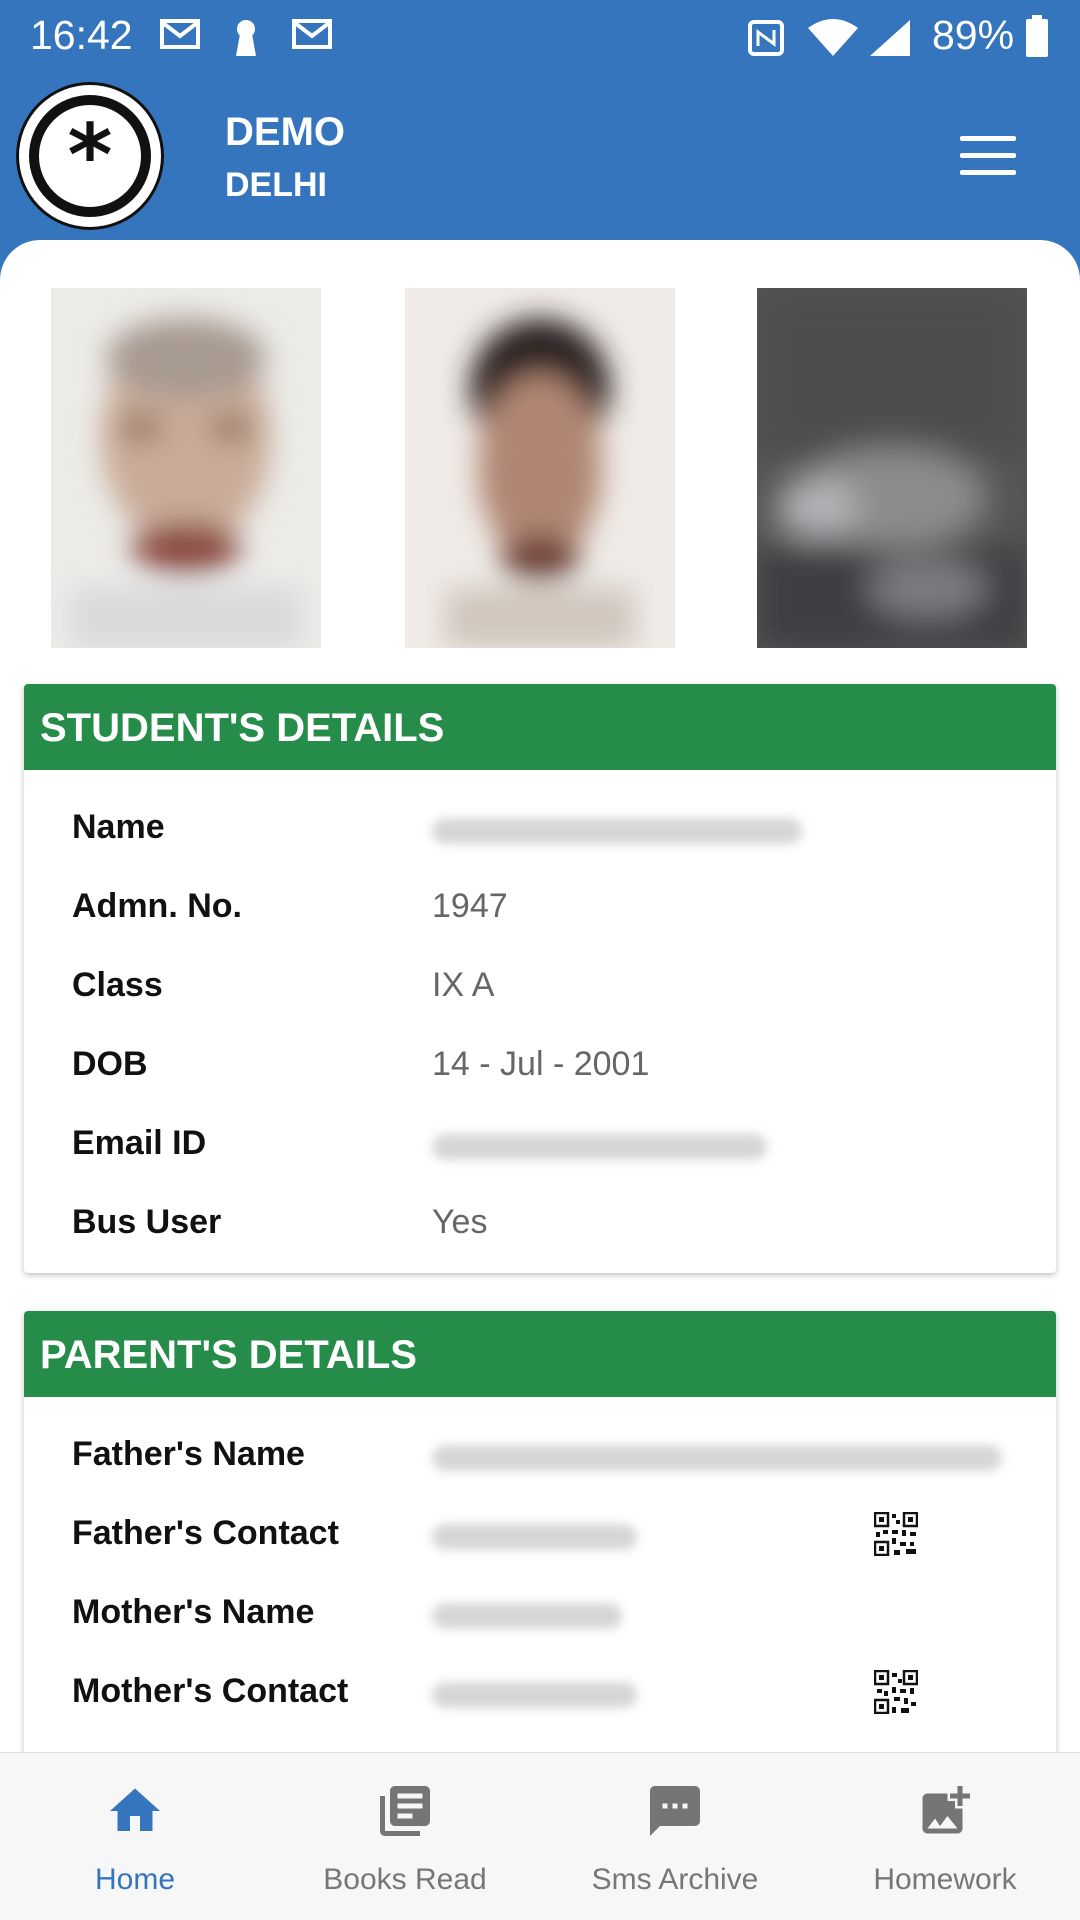 This screenshot has width=1080, height=1920. What do you see at coordinates (135, 1809) in the screenshot?
I see `home-icon` at bounding box center [135, 1809].